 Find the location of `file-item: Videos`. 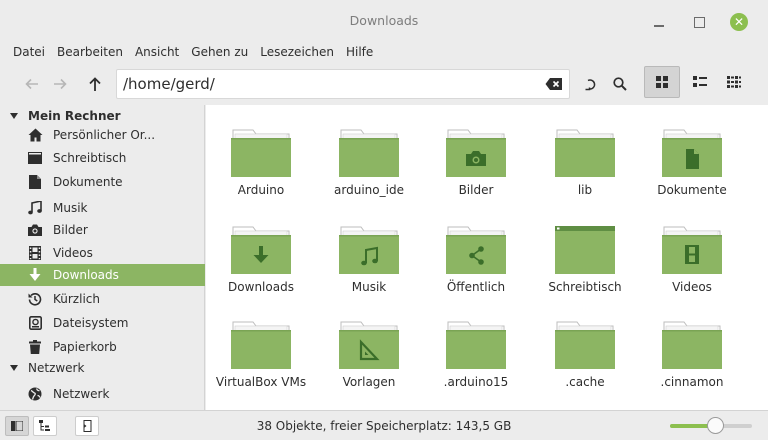

file-item: Videos is located at coordinates (692, 248).